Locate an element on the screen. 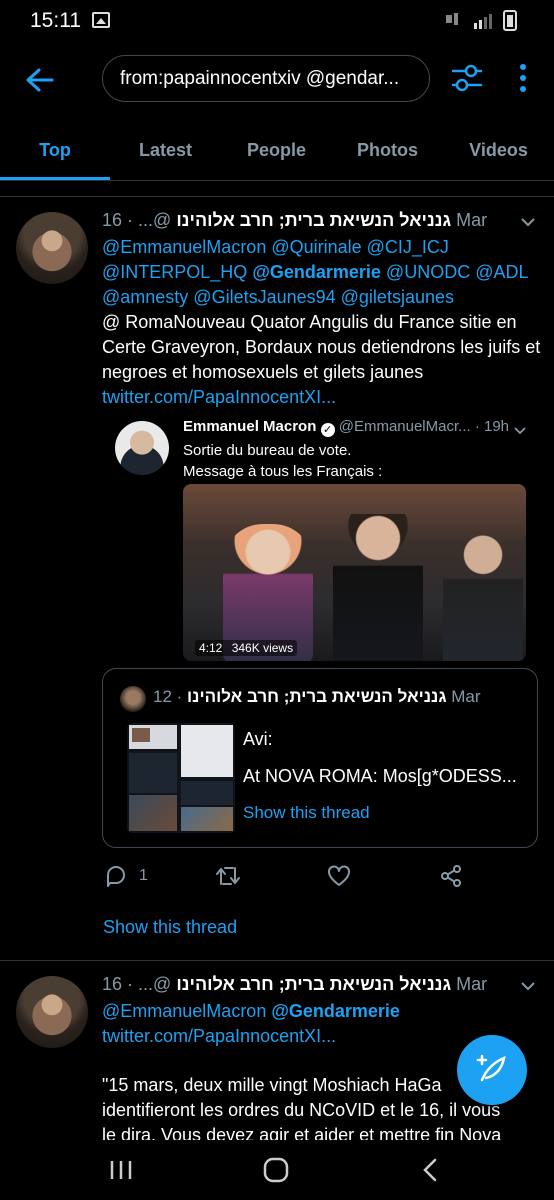  video-duration: 4:12 is located at coordinates (211, 648).